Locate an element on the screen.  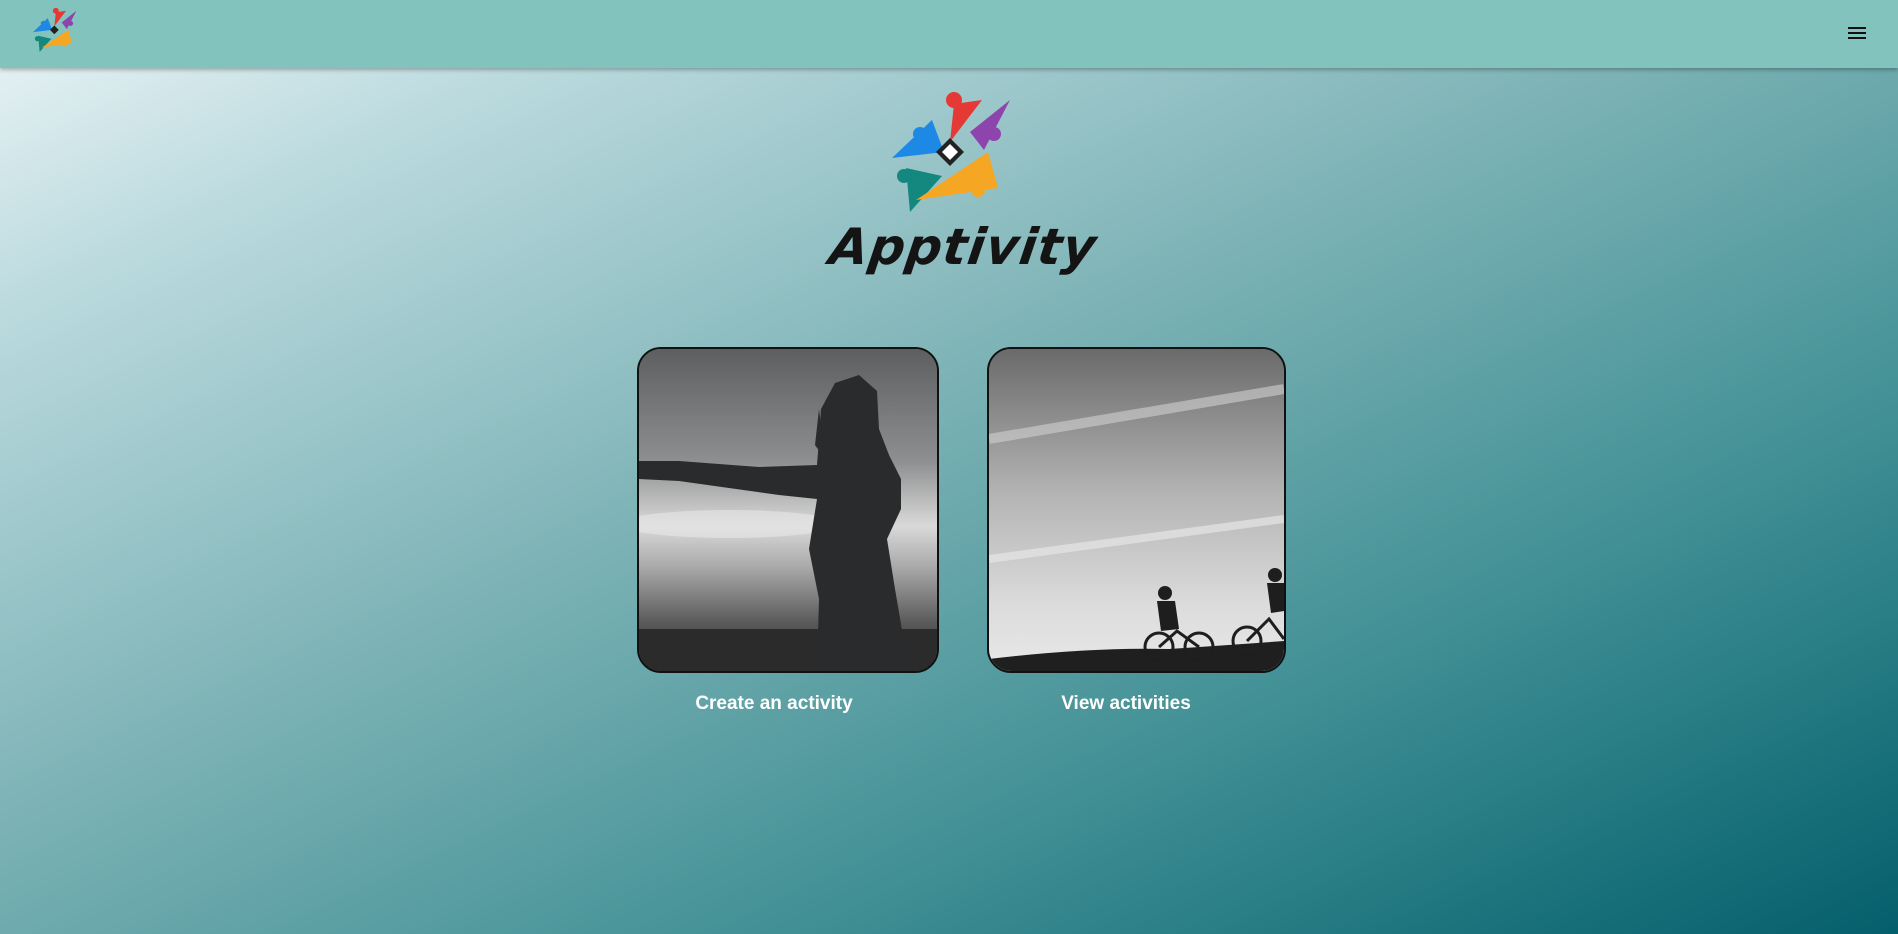
create-activity-card: Create an activity is located at coordinates (788, 530).